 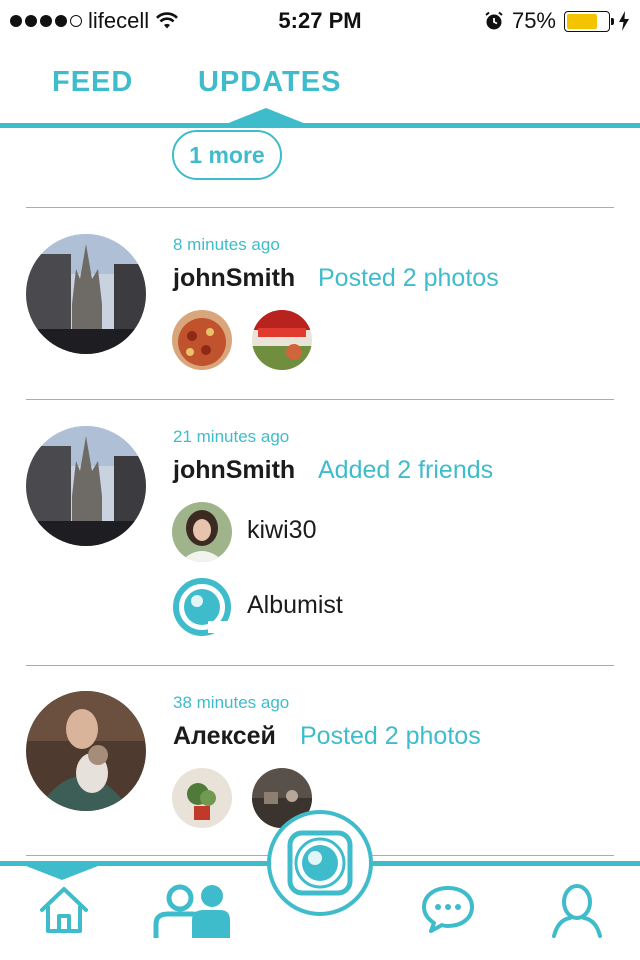 I want to click on update-time: 38 minutes ago, so click(x=231, y=702).